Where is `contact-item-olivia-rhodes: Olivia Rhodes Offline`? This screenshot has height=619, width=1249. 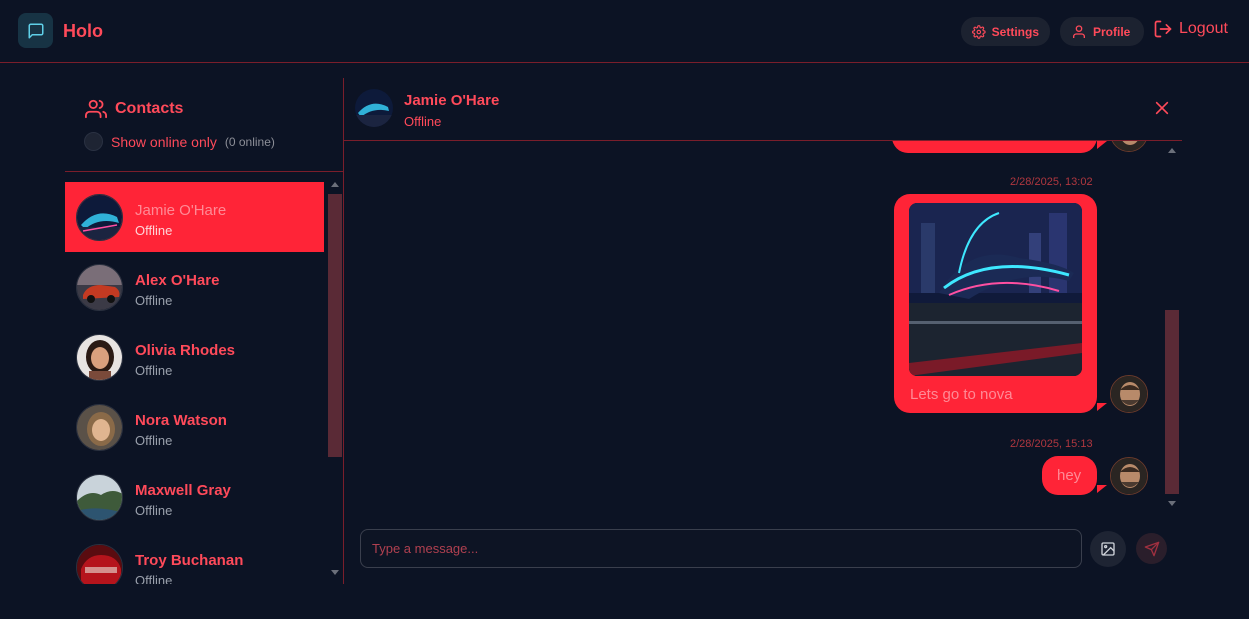
contact-item-olivia-rhodes: Olivia Rhodes Offline is located at coordinates (194, 357).